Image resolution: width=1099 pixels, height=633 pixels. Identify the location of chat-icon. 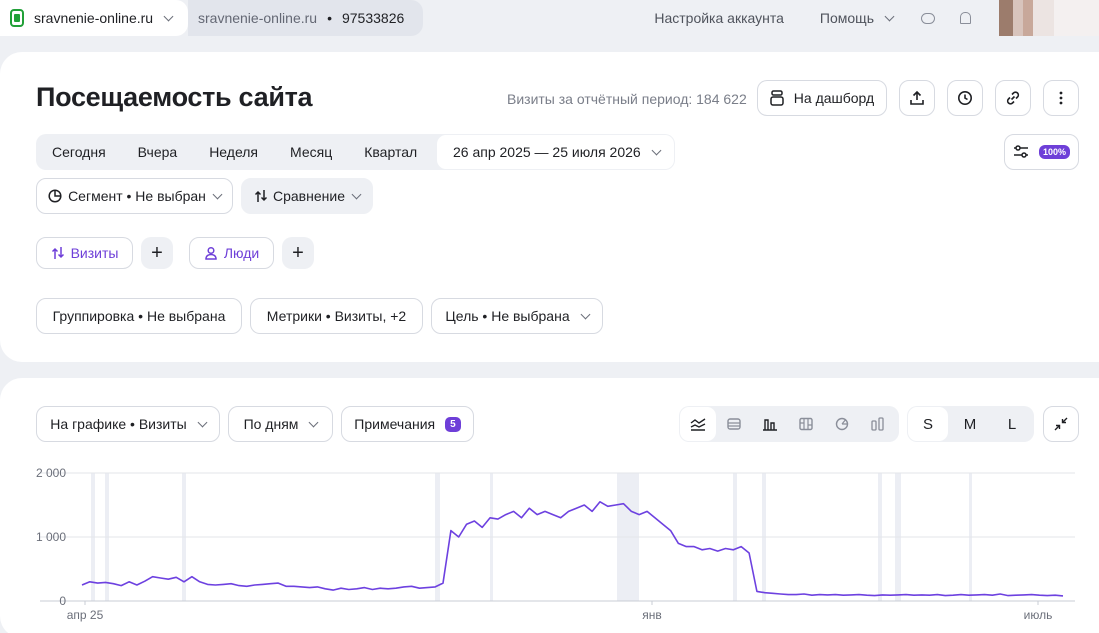
(928, 18).